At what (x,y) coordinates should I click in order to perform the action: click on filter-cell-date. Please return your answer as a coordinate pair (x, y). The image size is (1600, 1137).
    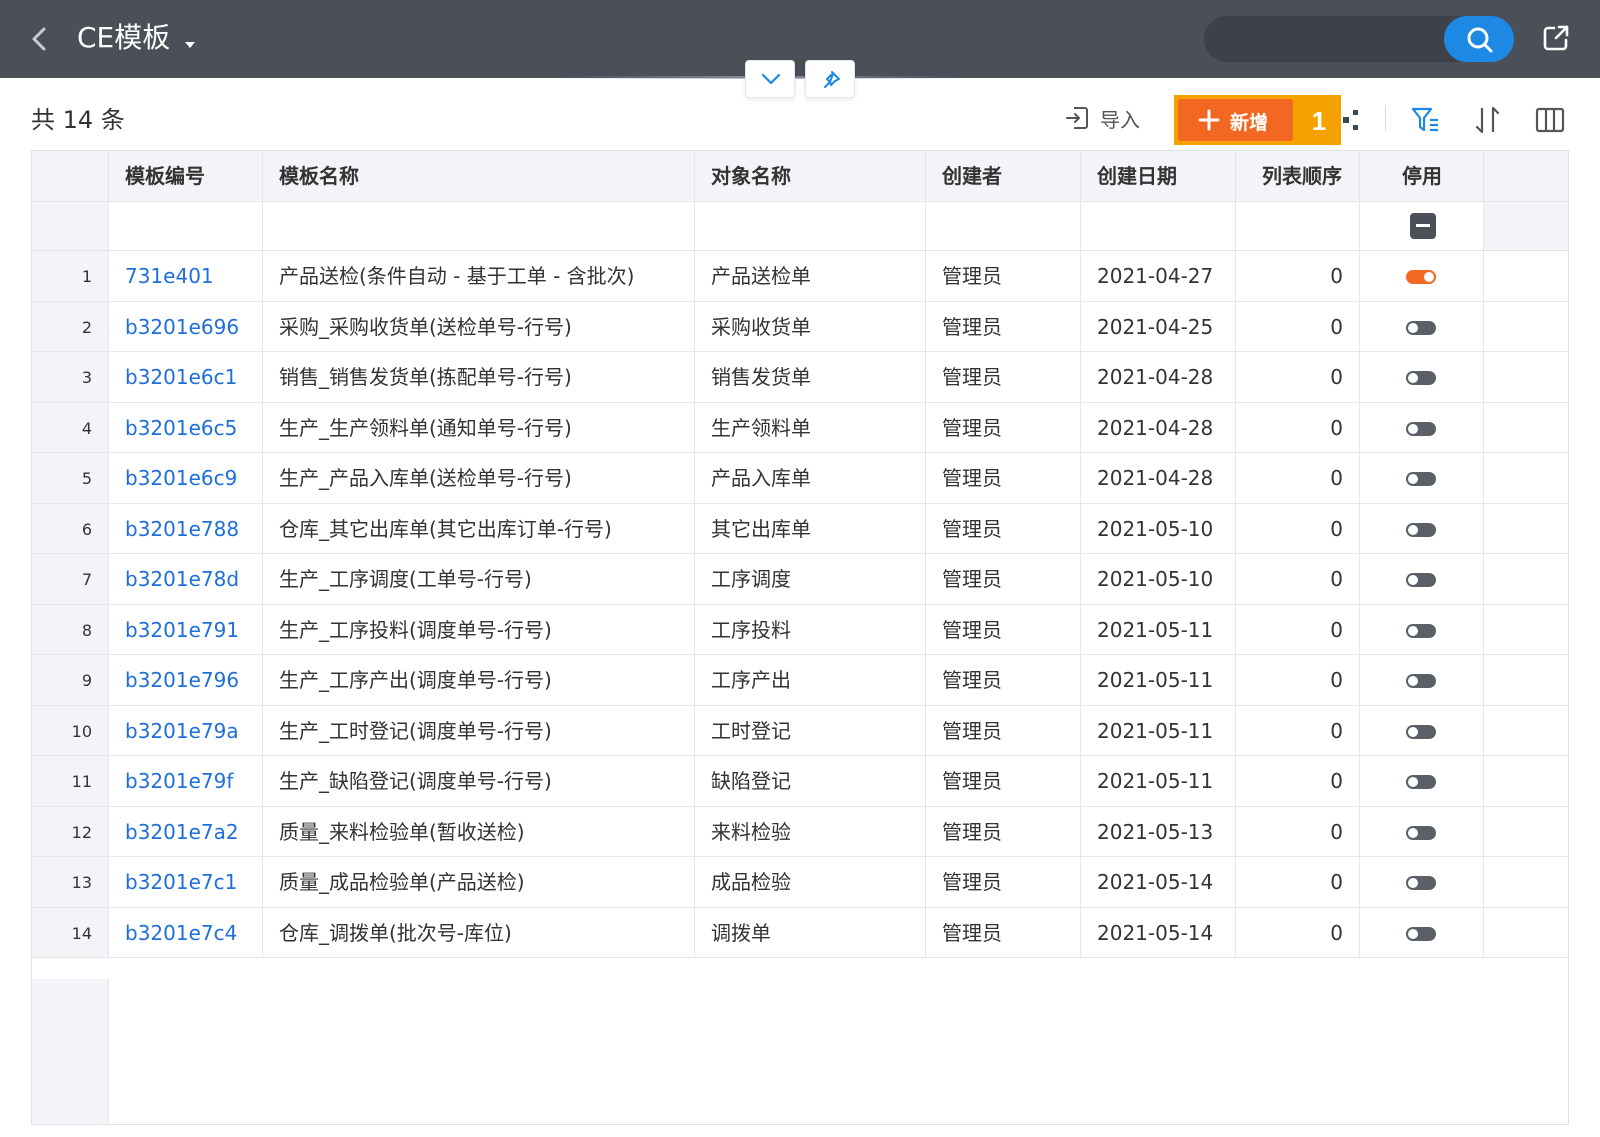
    Looking at the image, I should click on (1158, 226).